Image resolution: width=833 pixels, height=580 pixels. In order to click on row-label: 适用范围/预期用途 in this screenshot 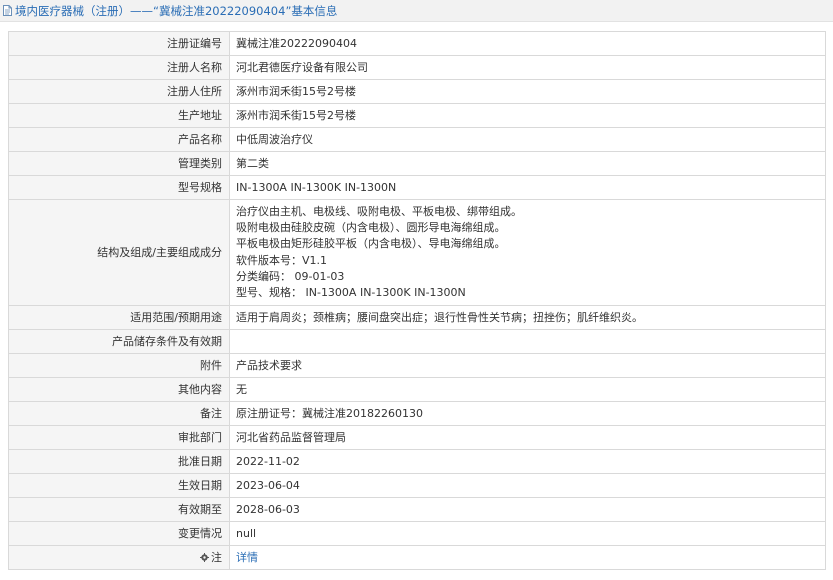, I will do `click(119, 318)`.